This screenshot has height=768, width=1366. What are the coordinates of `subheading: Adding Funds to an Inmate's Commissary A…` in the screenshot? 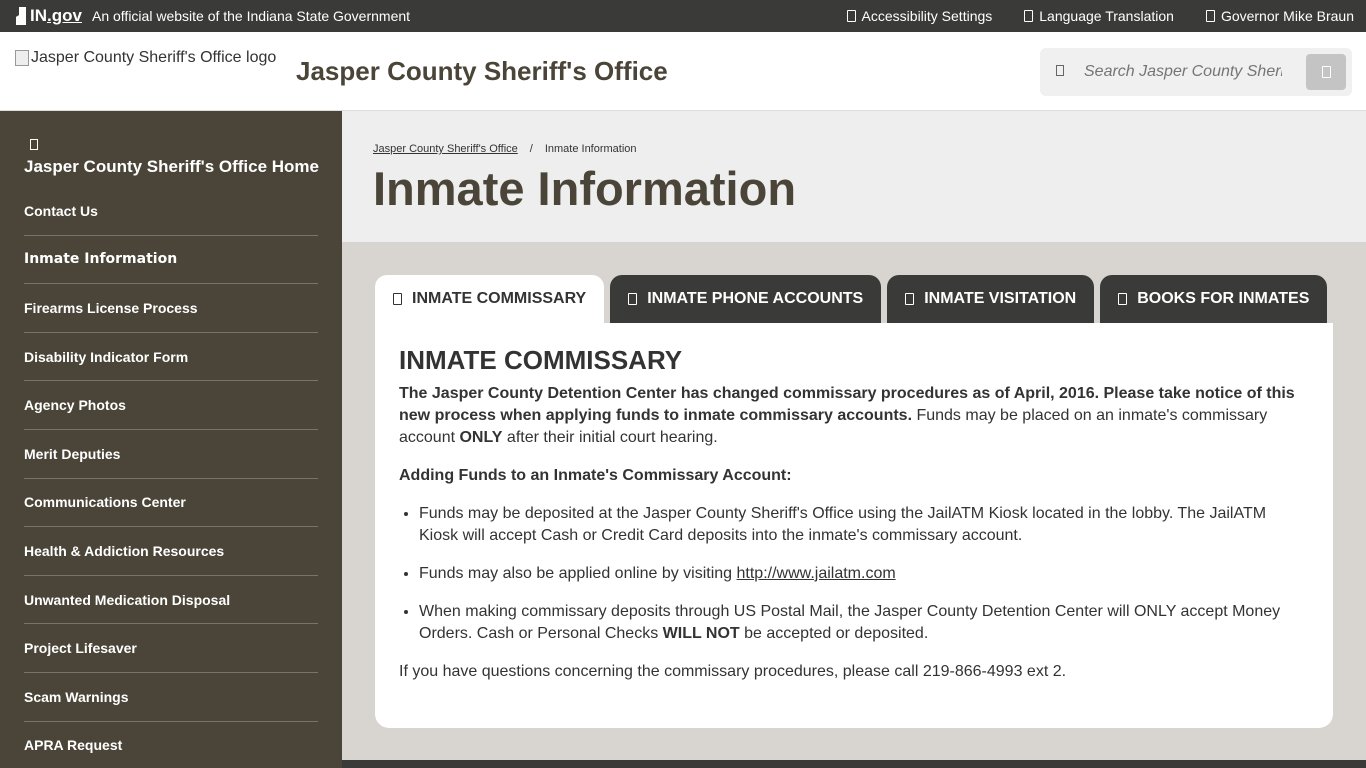 It's located at (854, 476).